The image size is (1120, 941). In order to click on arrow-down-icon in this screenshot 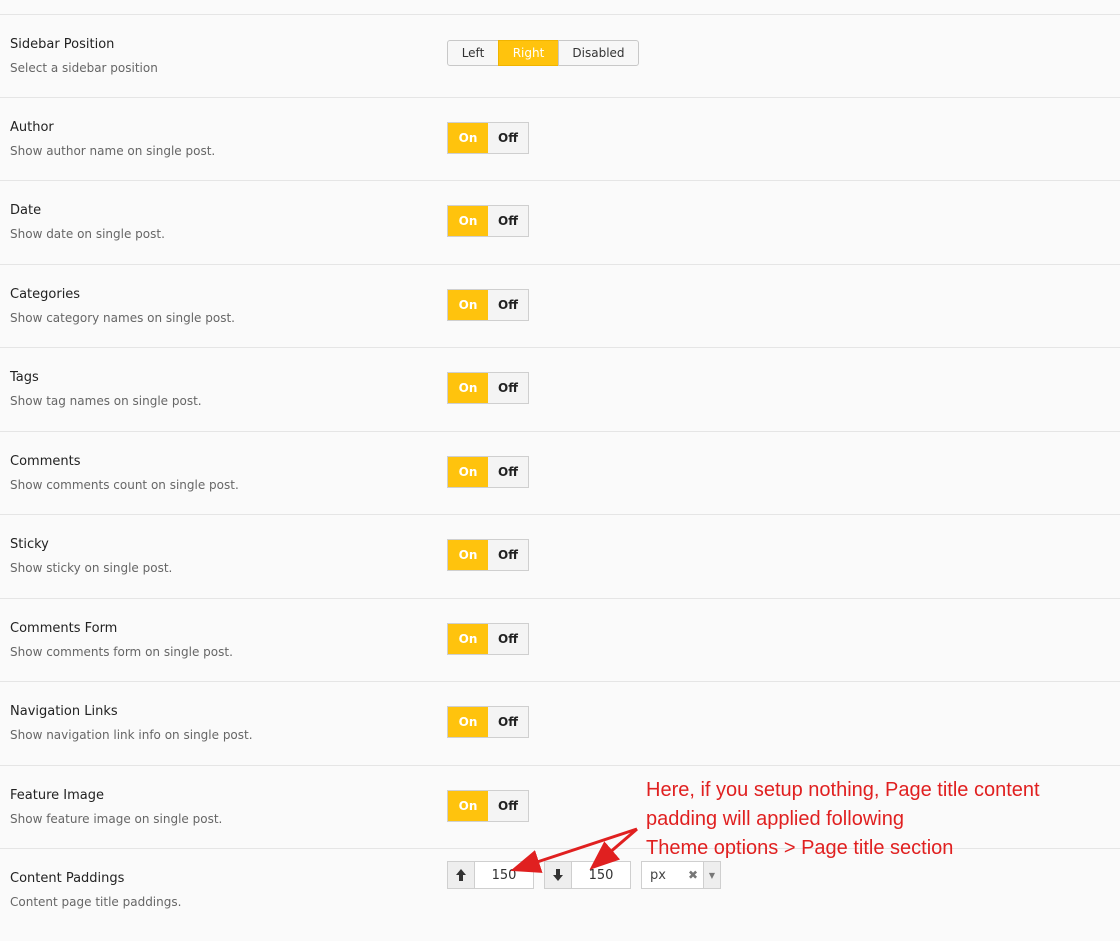, I will do `click(558, 875)`.